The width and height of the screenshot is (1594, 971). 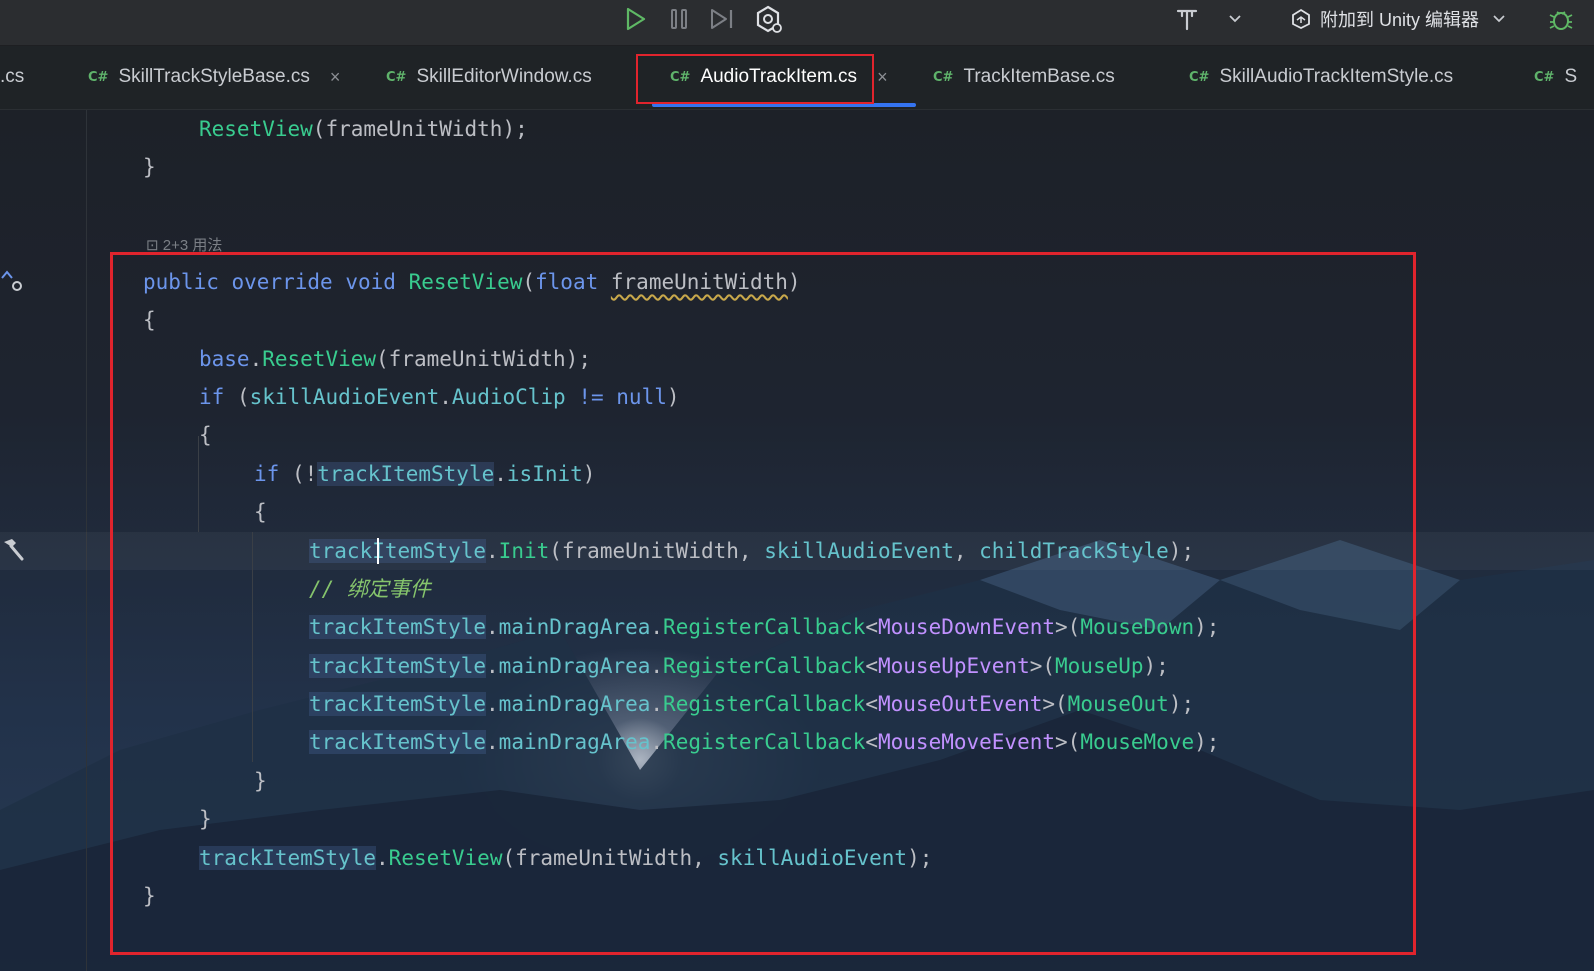 I want to click on build-options-dropdown, so click(x=1235, y=19).